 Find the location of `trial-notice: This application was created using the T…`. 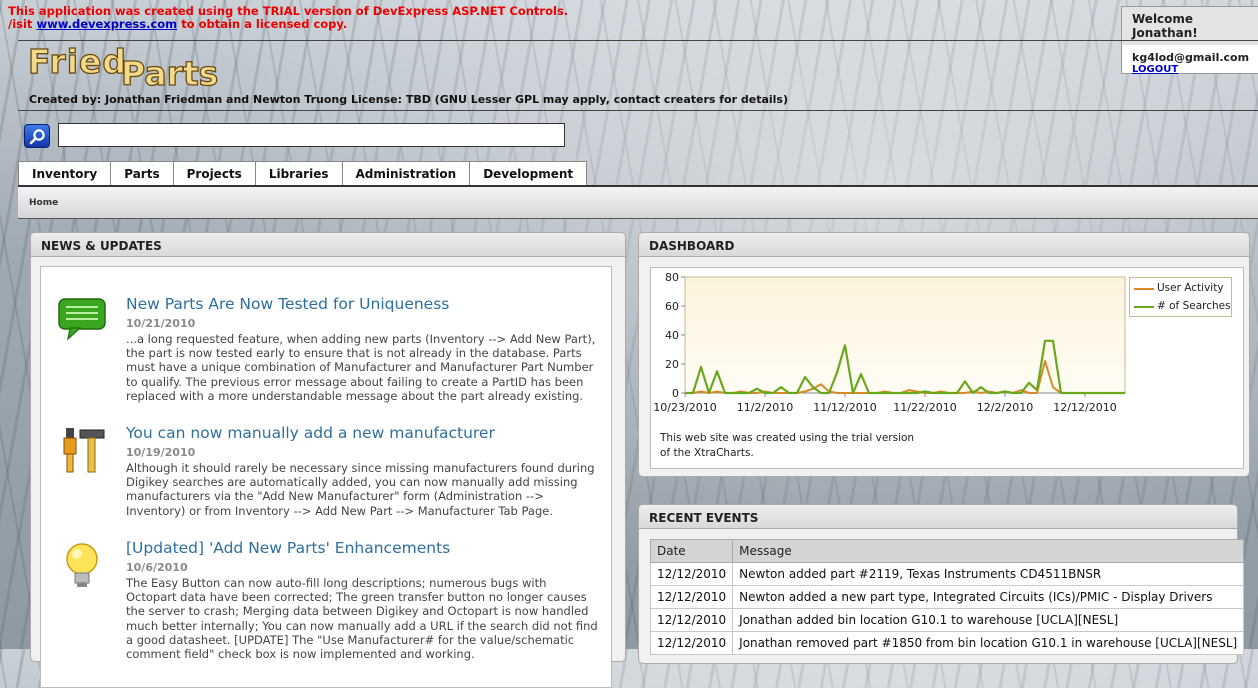

trial-notice: This application was created using the T… is located at coordinates (288, 18).